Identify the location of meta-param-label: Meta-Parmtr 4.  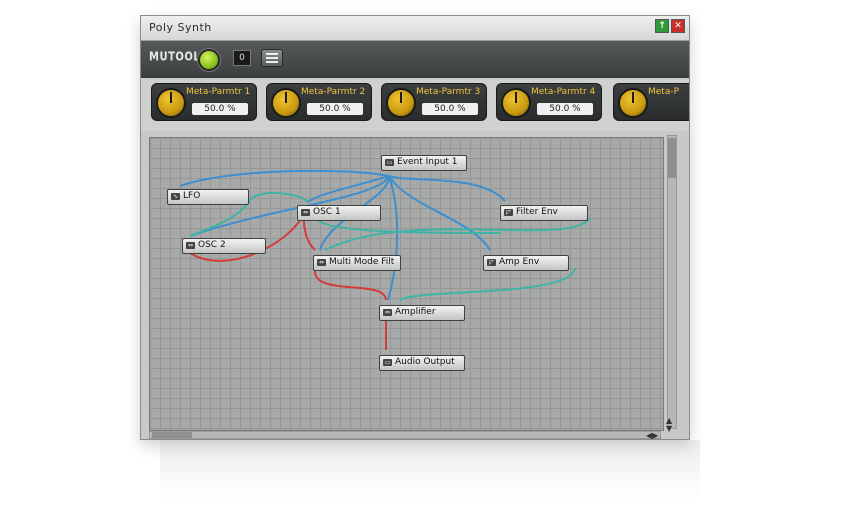
(563, 92).